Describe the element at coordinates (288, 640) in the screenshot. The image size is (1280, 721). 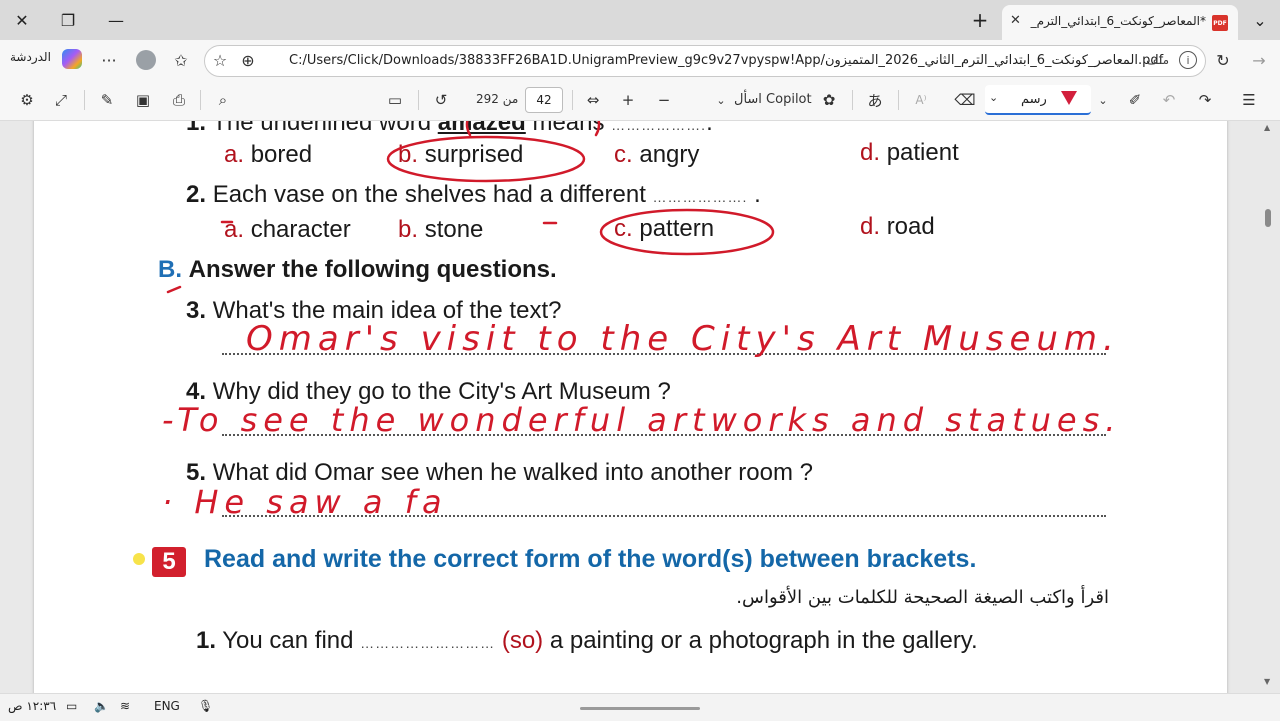
I see `question-text: You can find` at that location.